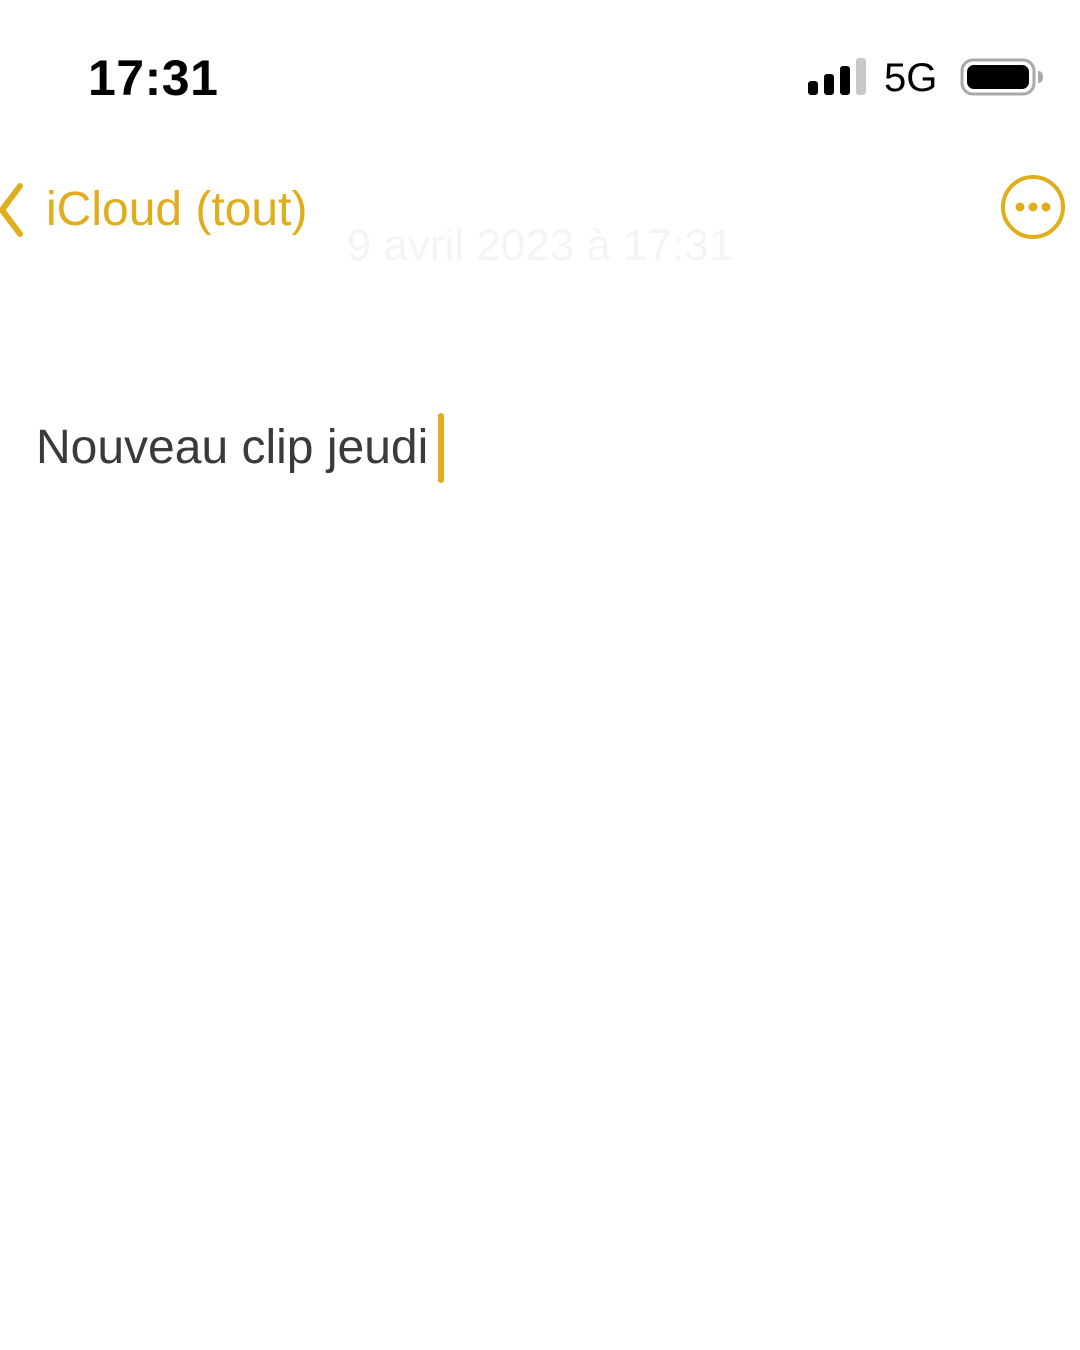  I want to click on ellipsis-circle-icon, so click(1033, 207).